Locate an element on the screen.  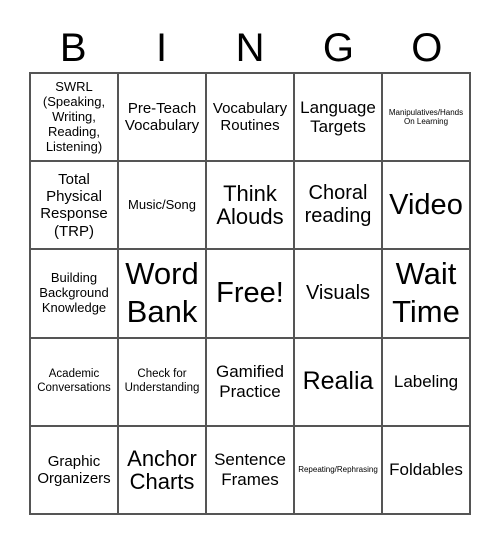
header-letter-o: O is located at coordinates (427, 48).